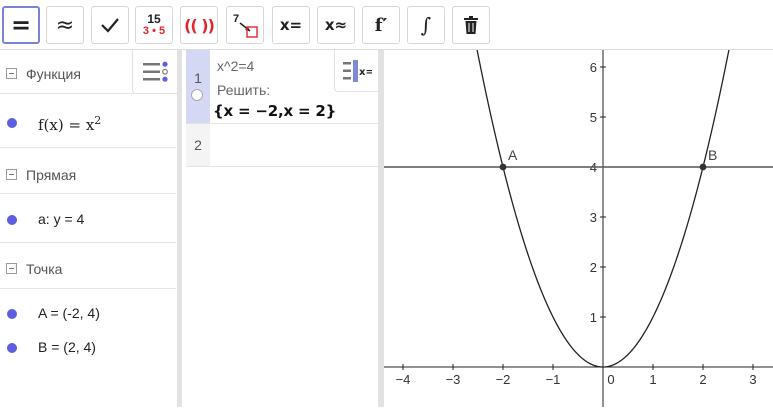 This screenshot has width=773, height=412. Describe the element at coordinates (67, 347) in the screenshot. I see `algebra-item-text: B = (2, 4)` at that location.